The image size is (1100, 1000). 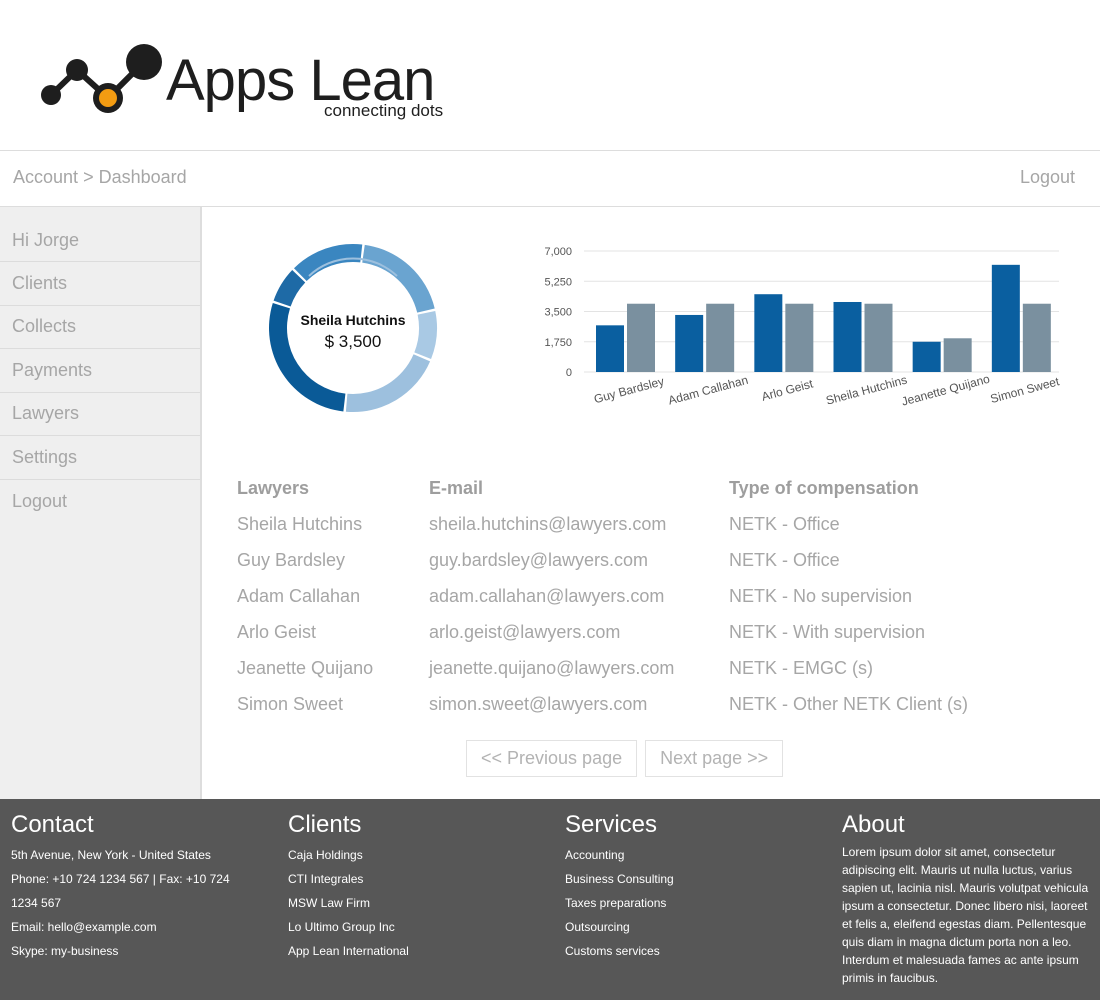 I want to click on footer-service-link: Customs services, so click(x=619, y=951).